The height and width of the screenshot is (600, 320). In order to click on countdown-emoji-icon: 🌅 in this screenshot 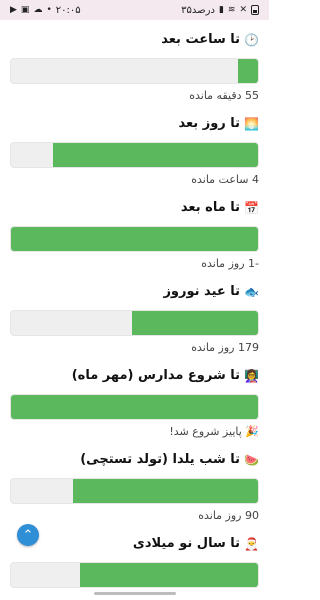, I will do `click(251, 124)`.